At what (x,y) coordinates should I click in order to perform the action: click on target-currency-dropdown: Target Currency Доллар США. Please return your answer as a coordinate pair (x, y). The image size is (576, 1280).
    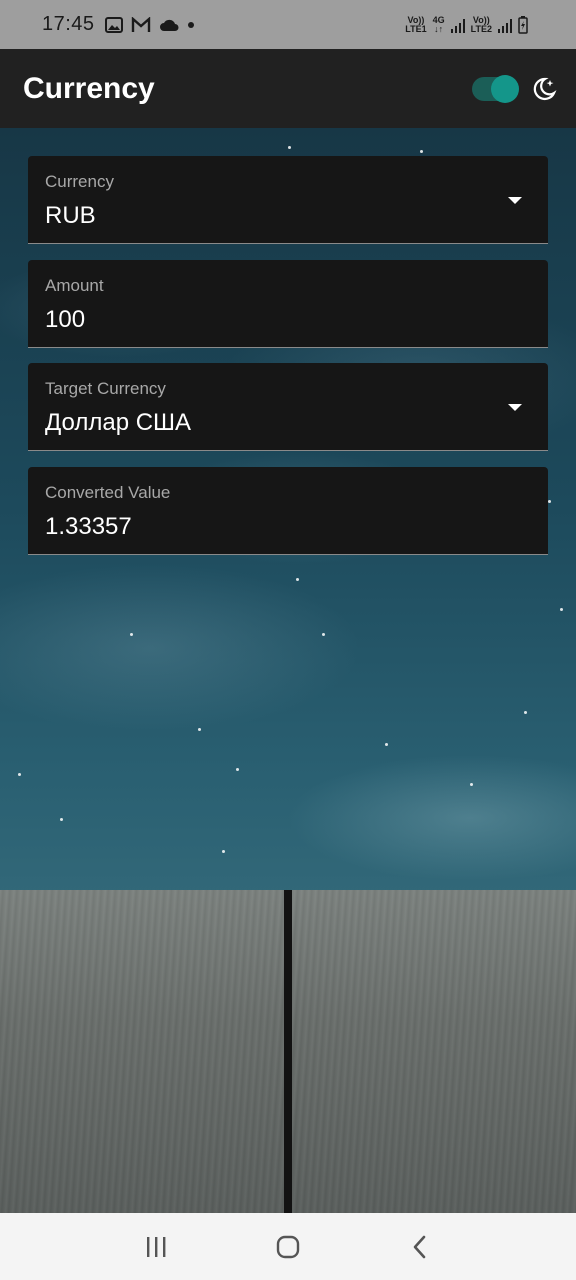
    Looking at the image, I should click on (288, 407).